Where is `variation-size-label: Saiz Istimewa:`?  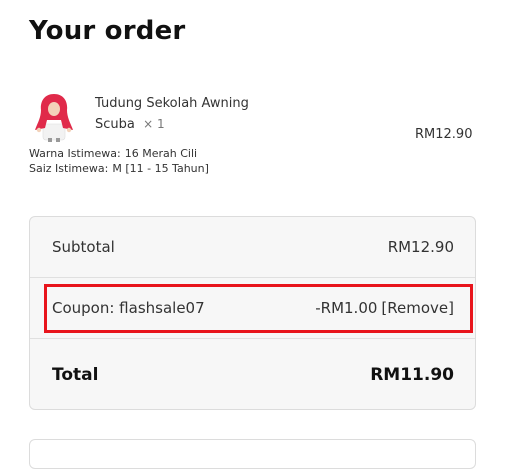
variation-size-label: Saiz Istimewa: is located at coordinates (69, 168).